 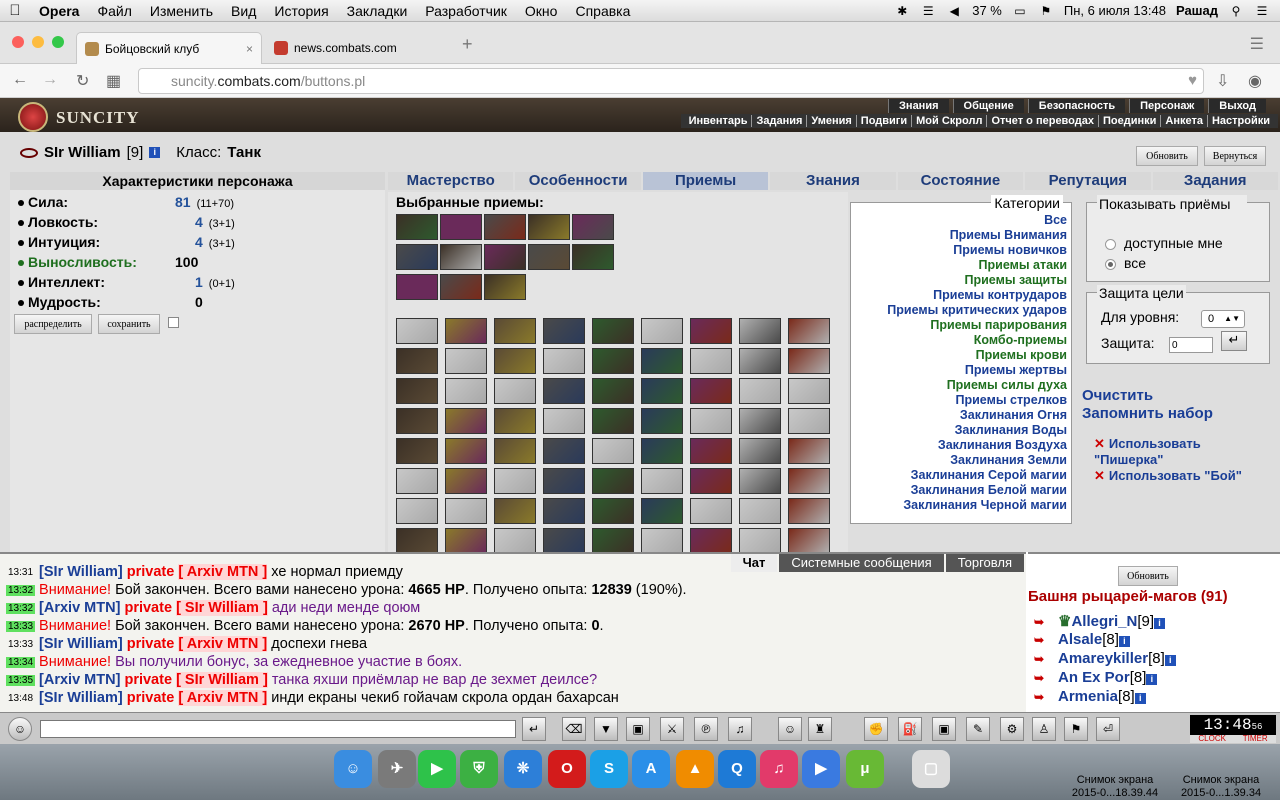 I want to click on chat-timestamp: 13:35, so click(x=21, y=680).